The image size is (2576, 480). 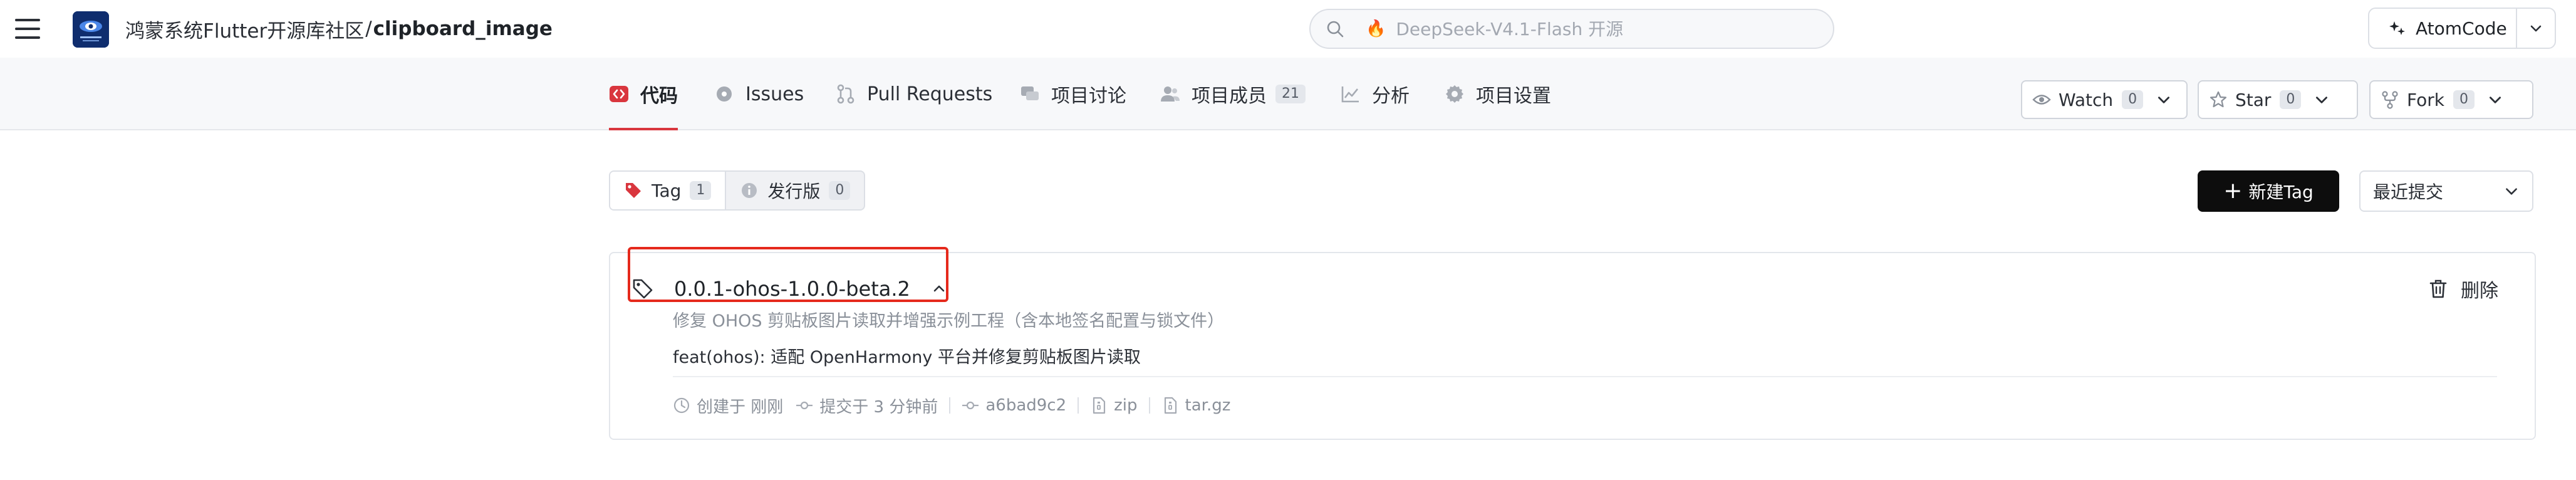 What do you see at coordinates (846, 94) in the screenshot?
I see `pull-request-icon` at bounding box center [846, 94].